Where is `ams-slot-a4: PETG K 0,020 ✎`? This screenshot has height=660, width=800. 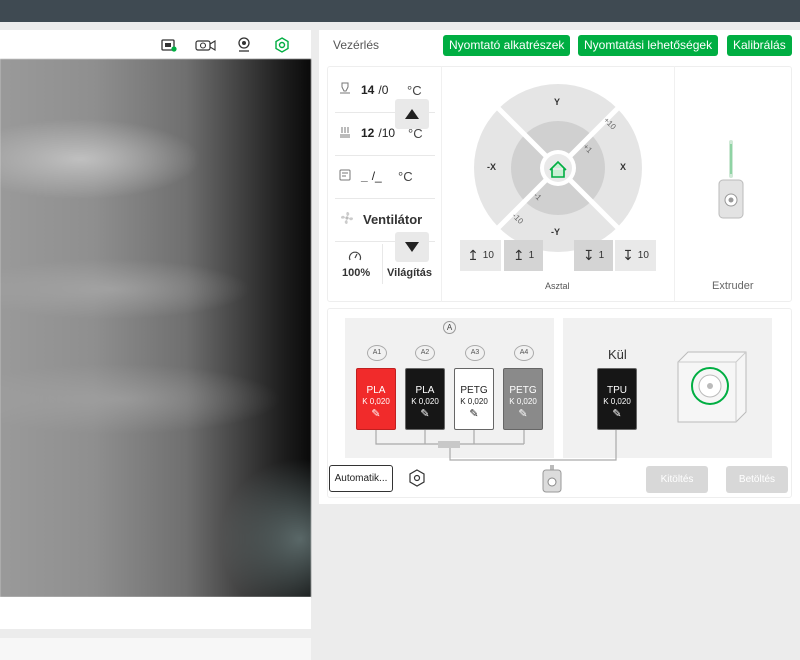
ams-slot-a4: PETG K 0,020 ✎ is located at coordinates (523, 399).